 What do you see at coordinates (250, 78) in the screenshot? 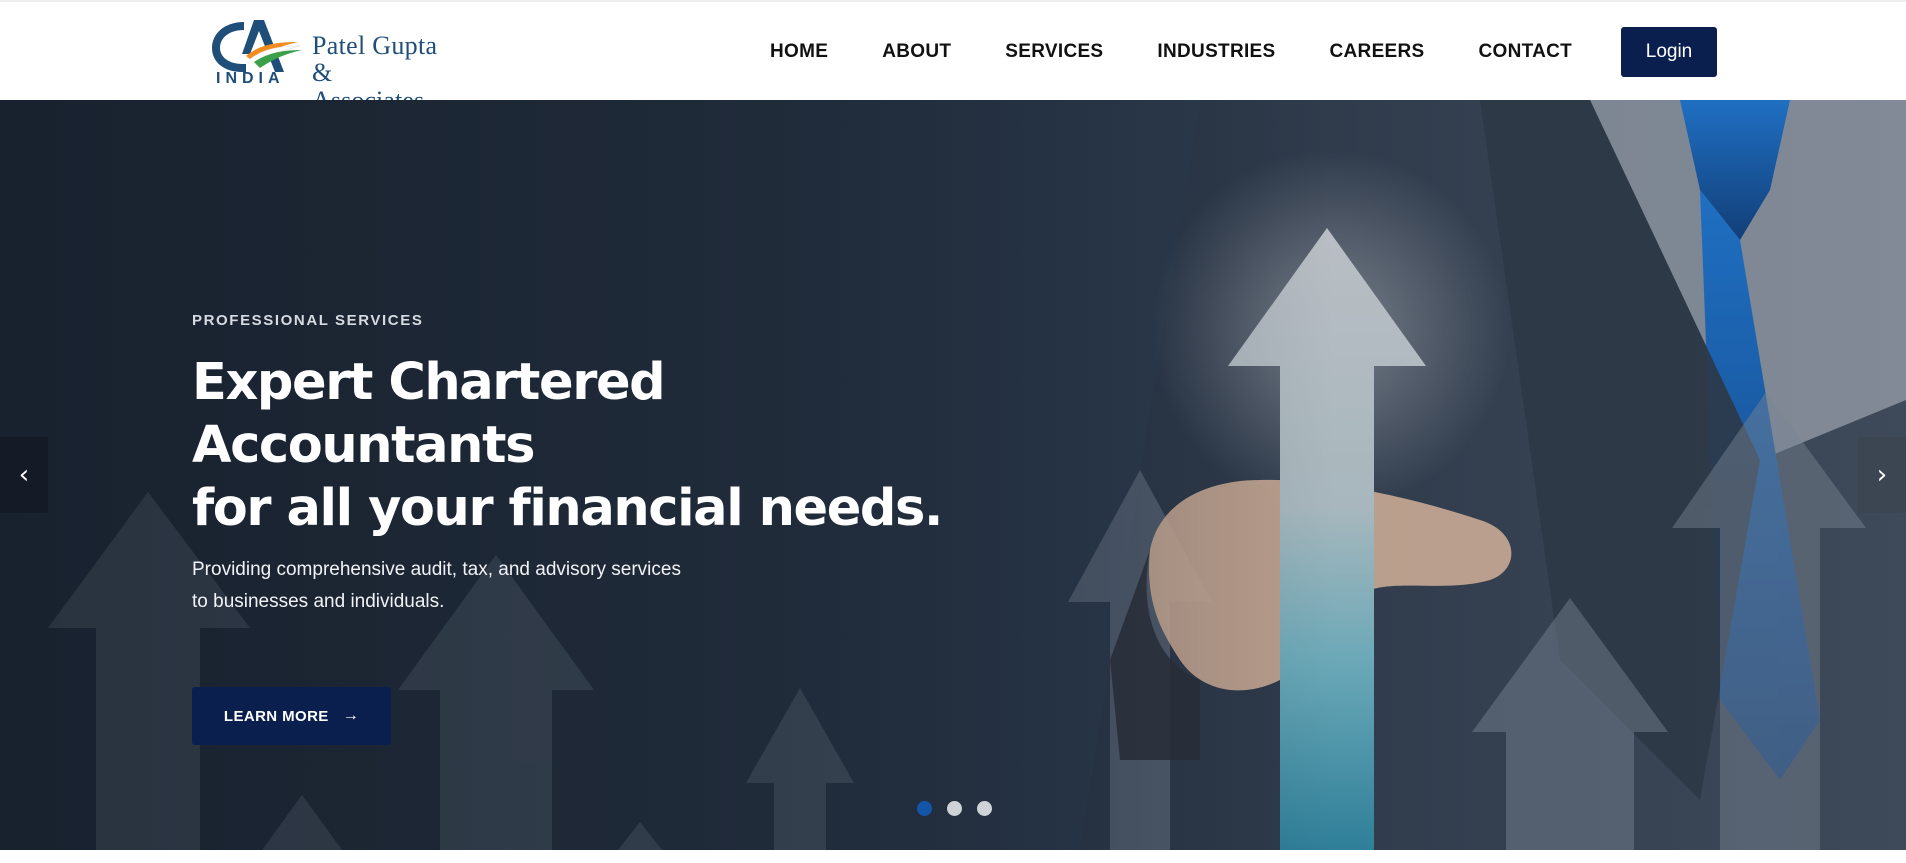
I see `logo-country-text: INDIA` at bounding box center [250, 78].